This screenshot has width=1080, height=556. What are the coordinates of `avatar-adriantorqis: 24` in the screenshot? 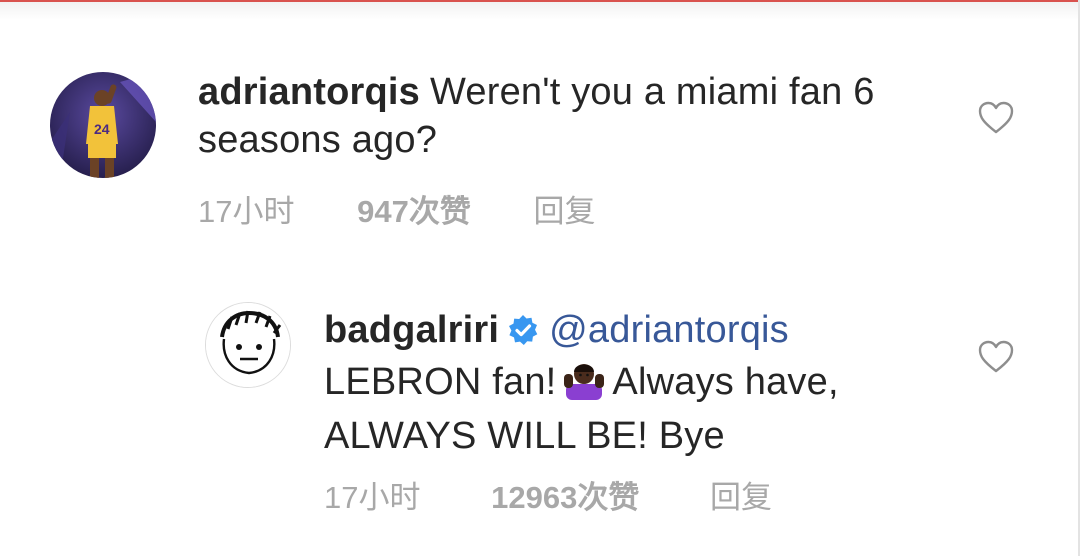 It's located at (103, 125).